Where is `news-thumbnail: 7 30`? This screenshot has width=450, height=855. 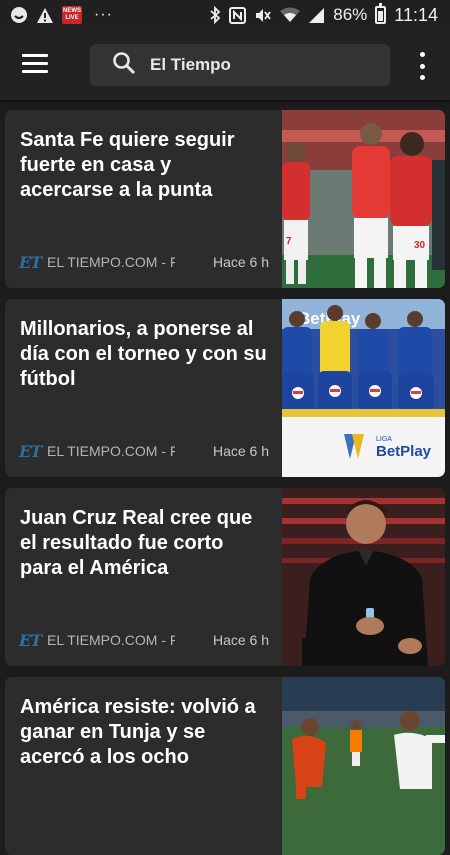 news-thumbnail: 7 30 is located at coordinates (363, 199).